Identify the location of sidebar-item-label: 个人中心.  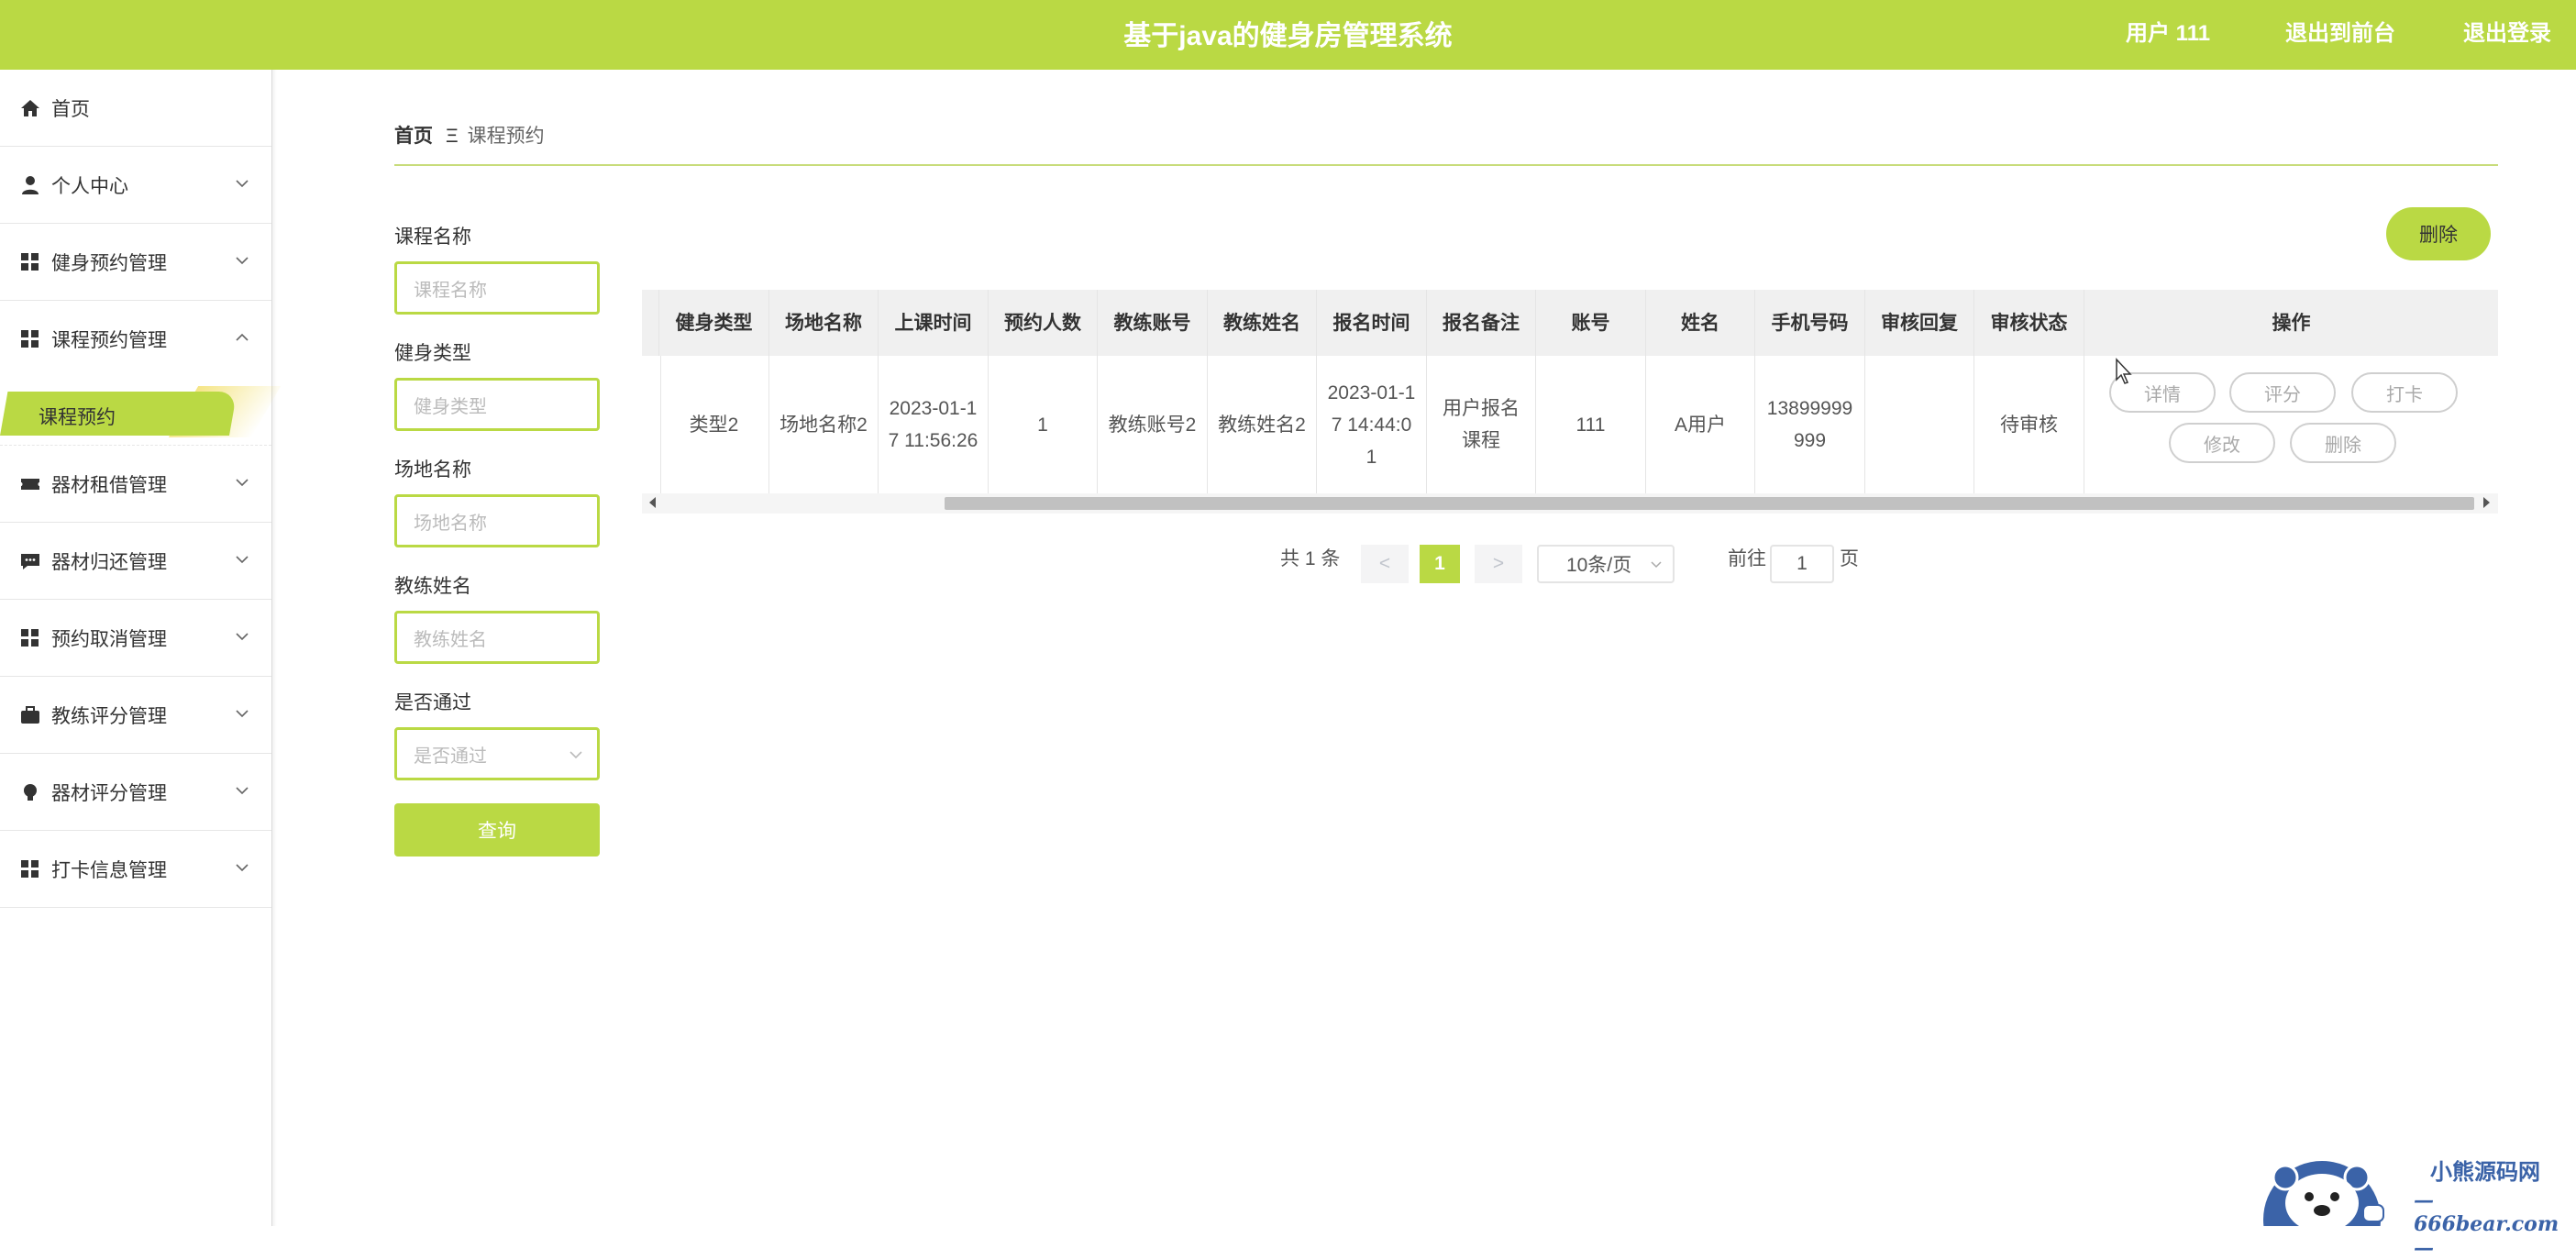
(89, 186).